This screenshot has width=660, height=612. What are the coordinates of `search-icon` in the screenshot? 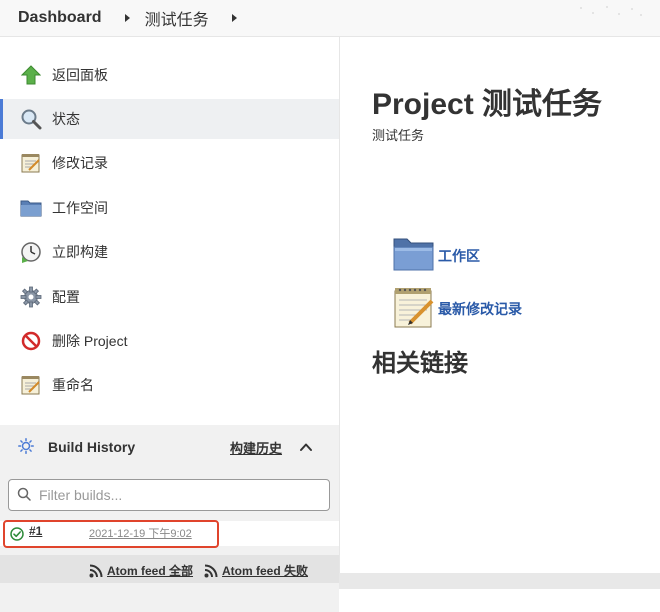 It's located at (24, 495).